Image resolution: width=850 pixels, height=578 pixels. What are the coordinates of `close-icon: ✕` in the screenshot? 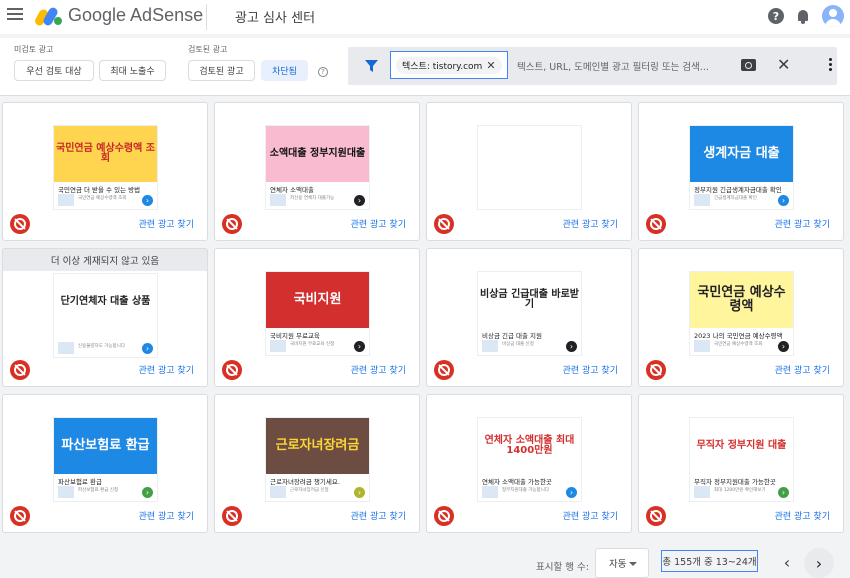 It's located at (783, 64).